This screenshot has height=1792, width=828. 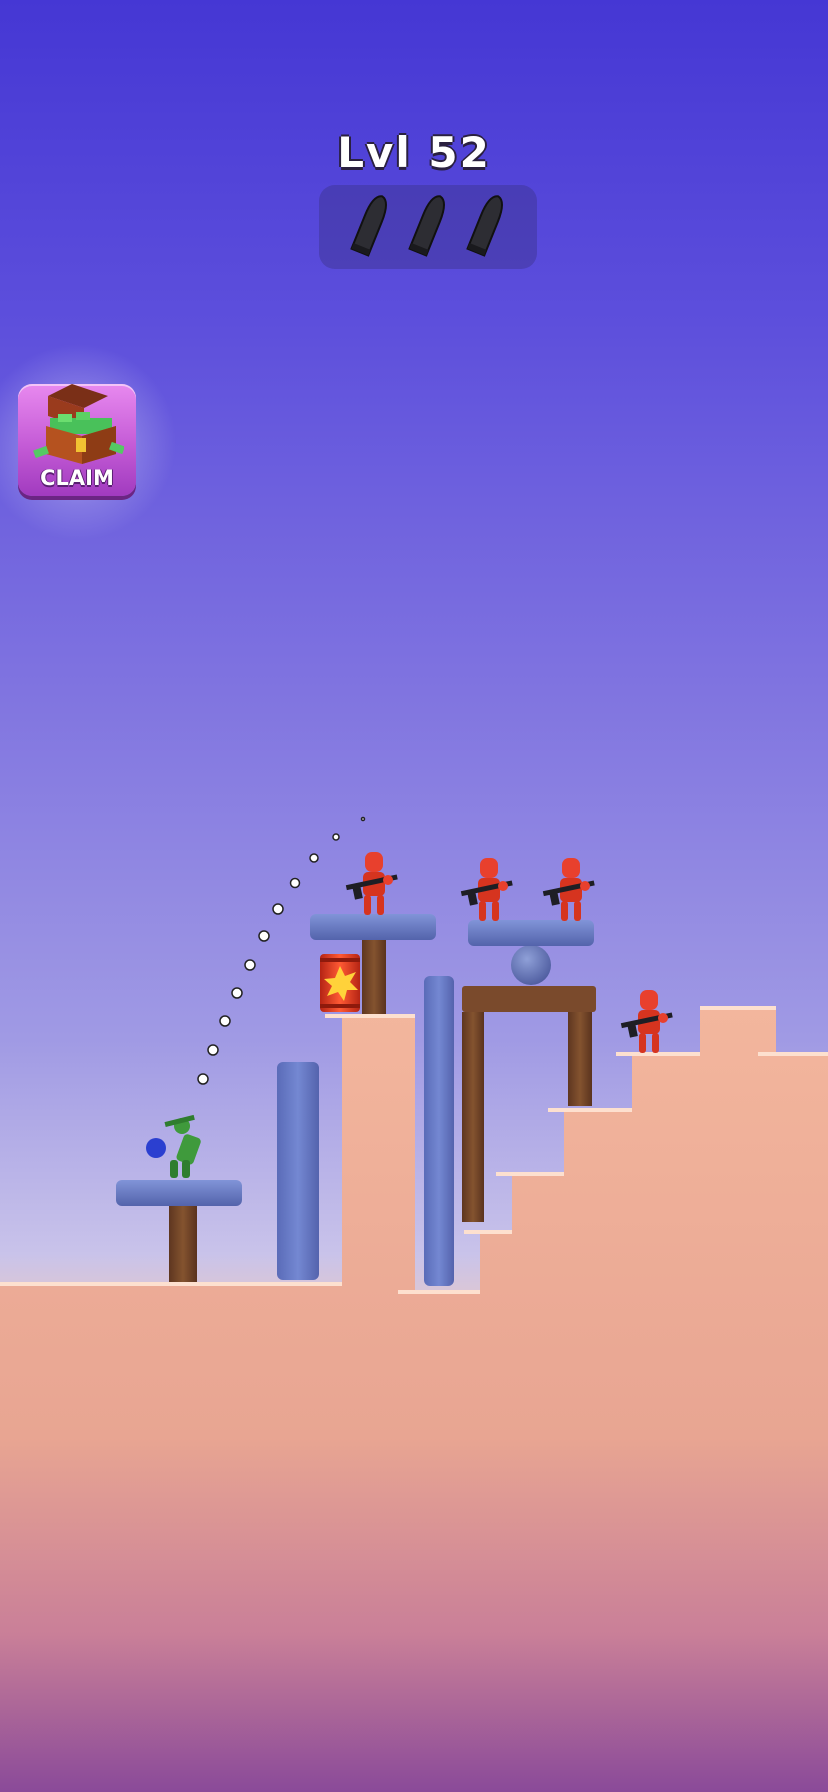 I want to click on wood-beam, so click(x=529, y=999).